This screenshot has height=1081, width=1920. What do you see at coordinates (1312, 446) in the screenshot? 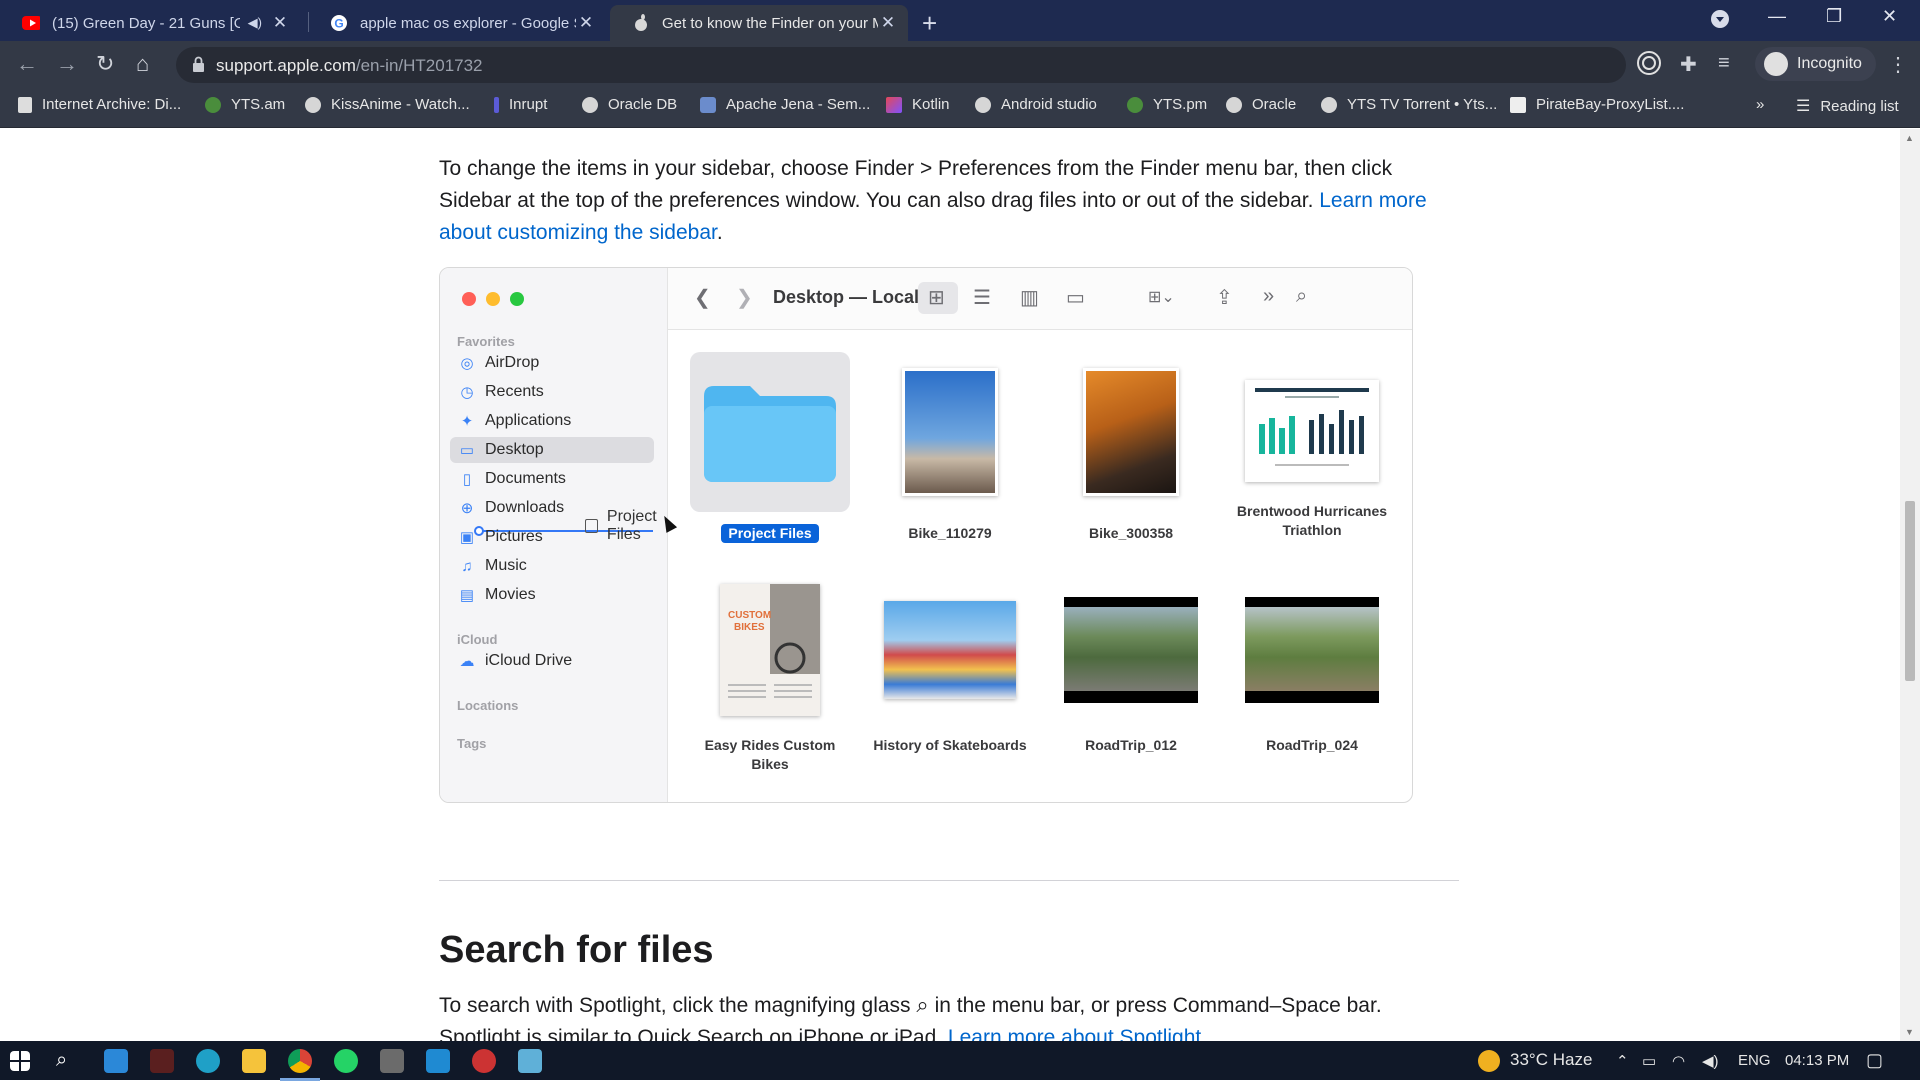
I see `file-brentwood-triathlon: Brentwood Hurricanes Triathlon` at bounding box center [1312, 446].